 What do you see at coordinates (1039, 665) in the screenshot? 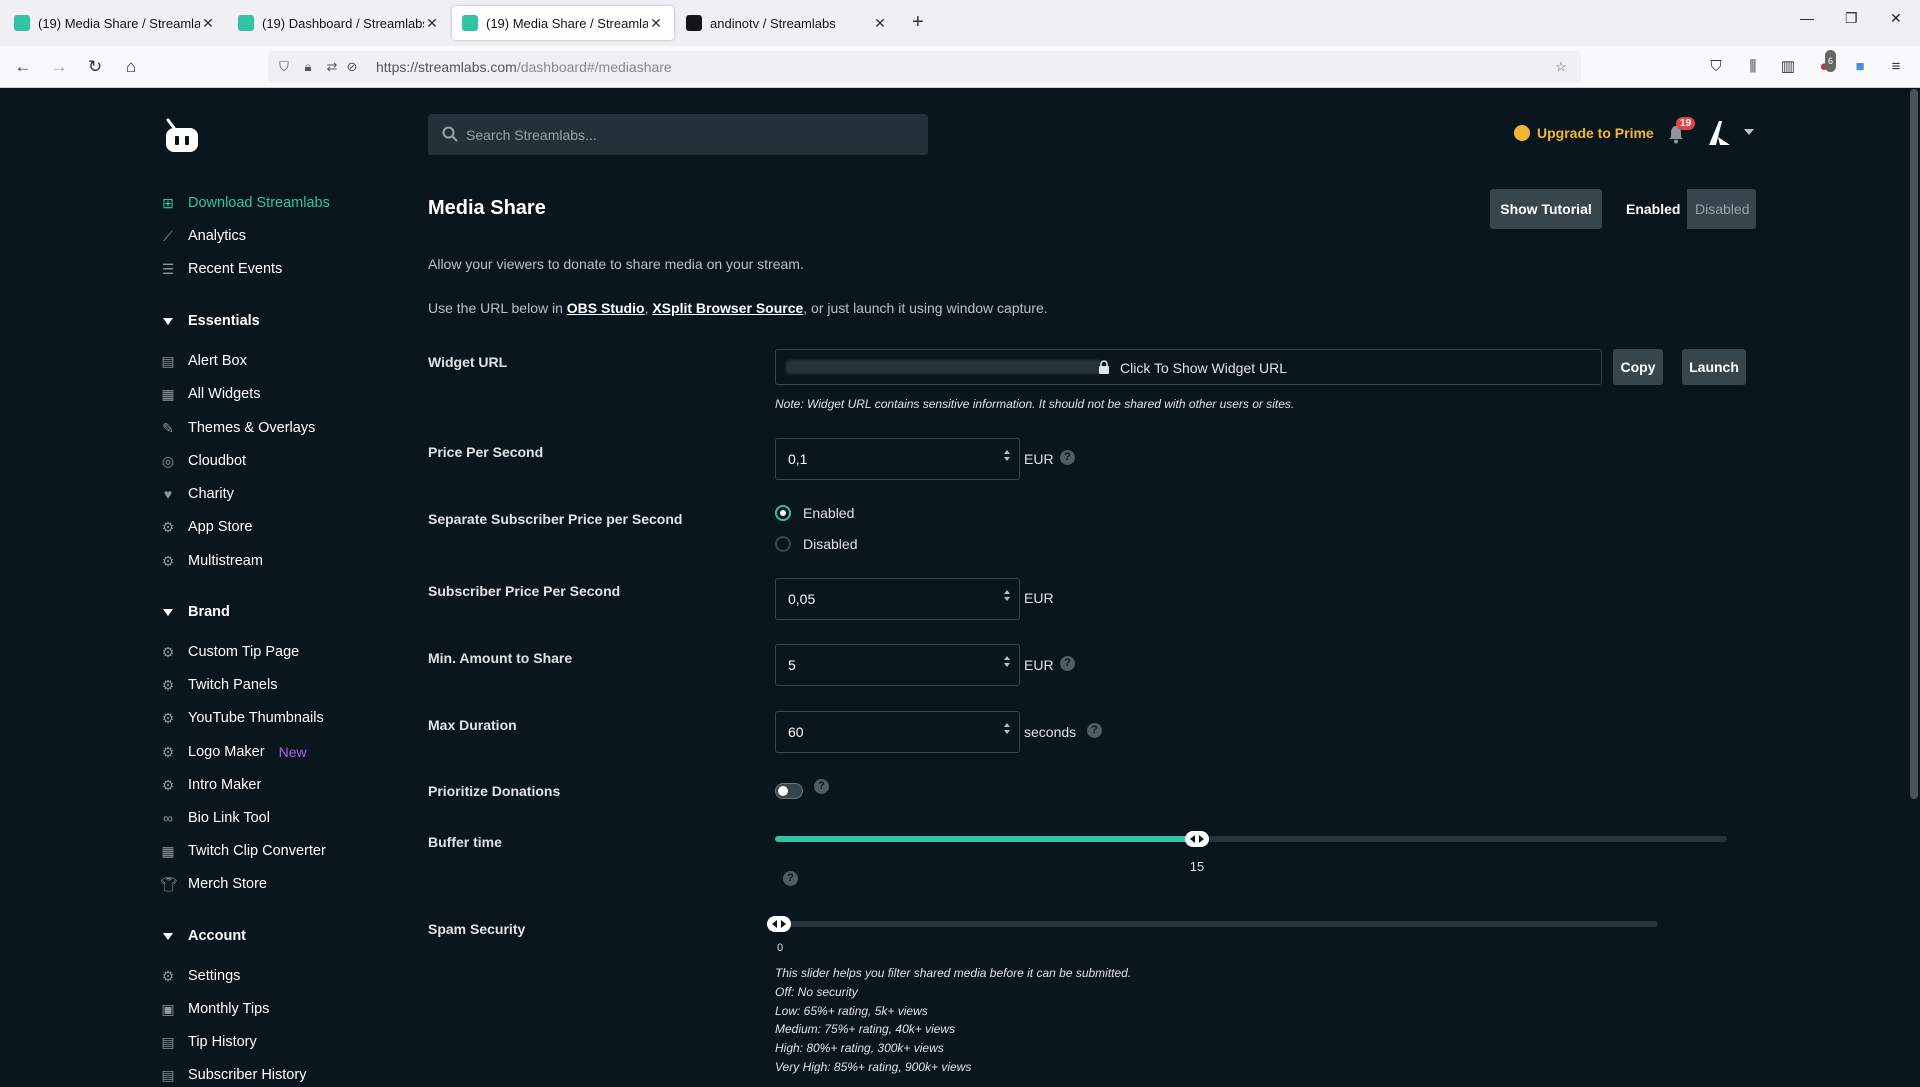
I see `currency-unit: EUR` at bounding box center [1039, 665].